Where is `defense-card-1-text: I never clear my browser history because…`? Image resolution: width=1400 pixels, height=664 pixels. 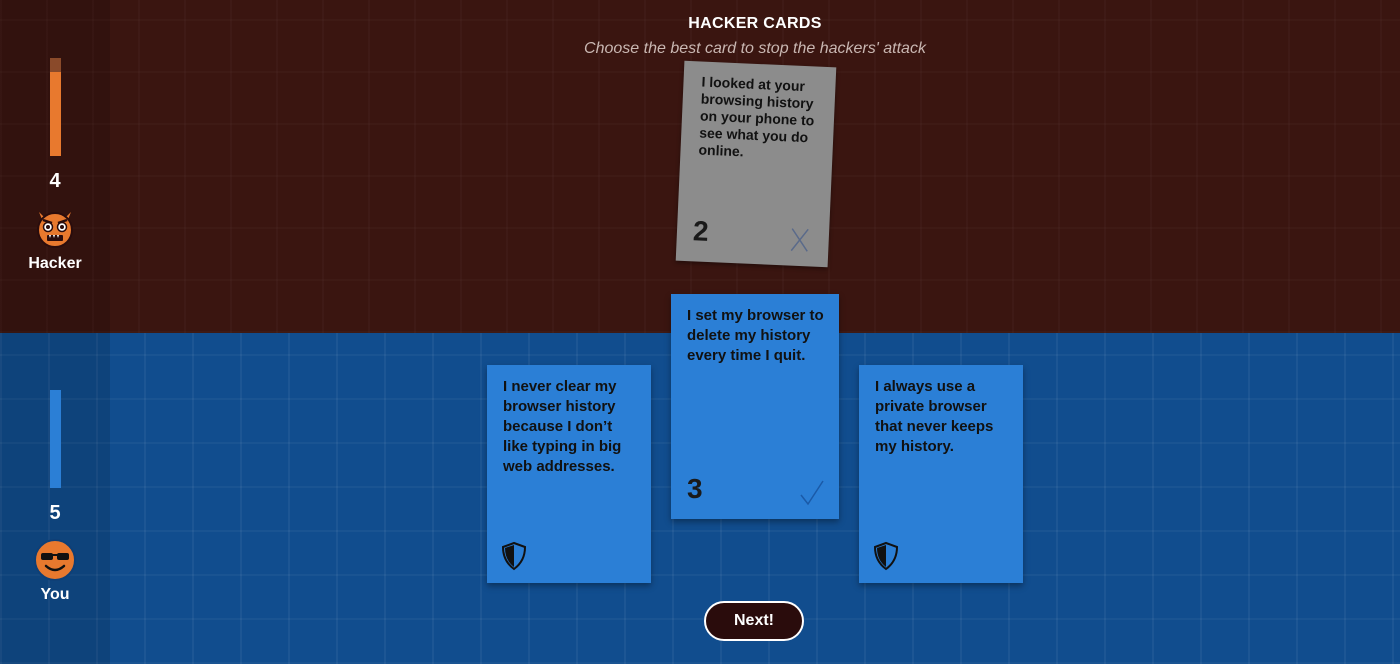
defense-card-1-text: I never clear my browser history because… is located at coordinates (562, 426).